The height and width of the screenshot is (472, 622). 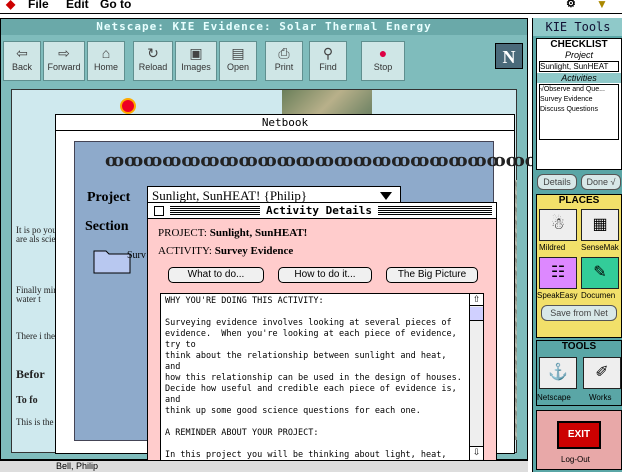 I want to click on activity-details-title-bar: Activity Details, so click(x=322, y=211).